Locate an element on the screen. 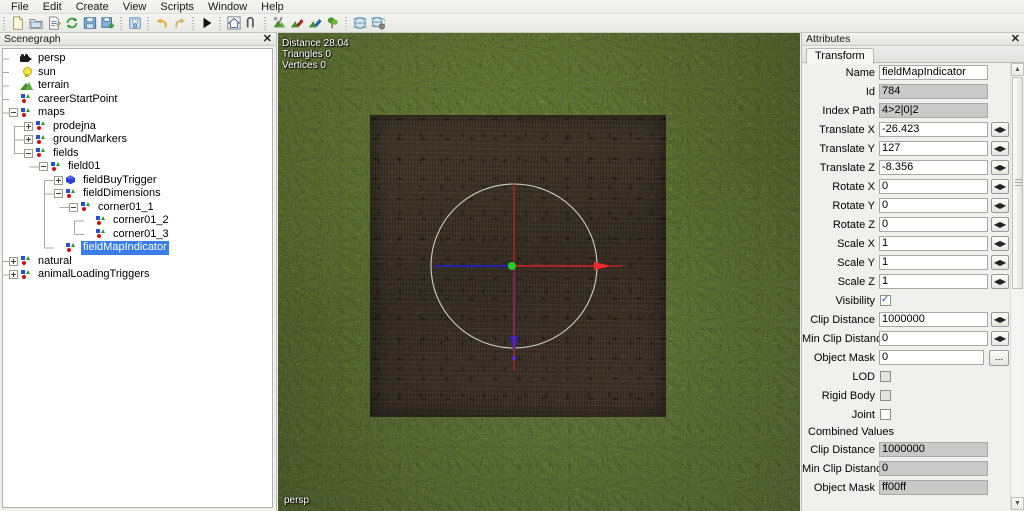 The height and width of the screenshot is (511, 1024). terrain-paint-icon is located at coordinates (297, 23).